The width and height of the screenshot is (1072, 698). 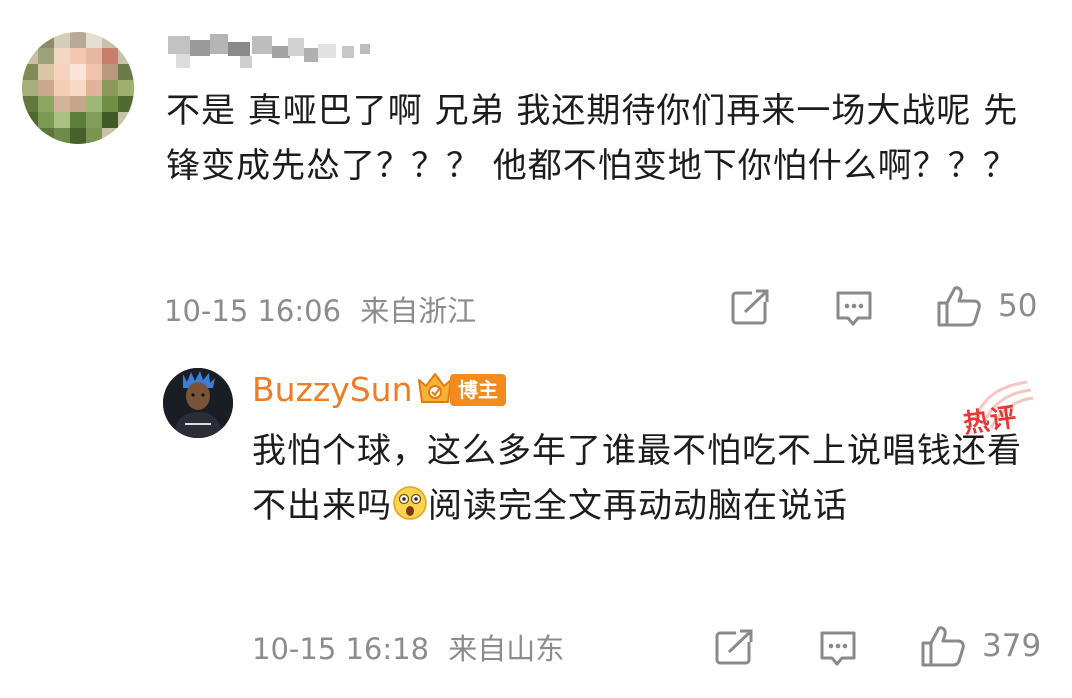 I want to click on reply-meta: 10-15 16:18 来自山东, so click(x=408, y=647).